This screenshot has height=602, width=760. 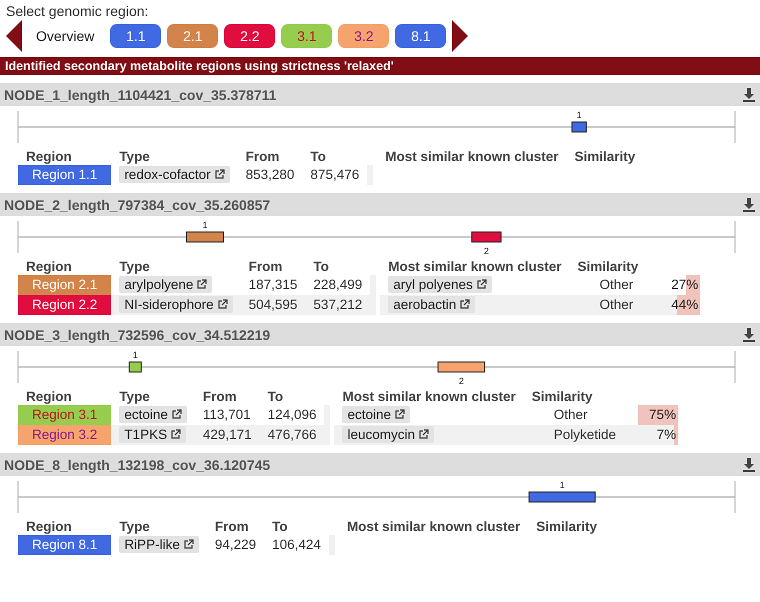 I want to click on region-label: Region 2.1, so click(x=65, y=285).